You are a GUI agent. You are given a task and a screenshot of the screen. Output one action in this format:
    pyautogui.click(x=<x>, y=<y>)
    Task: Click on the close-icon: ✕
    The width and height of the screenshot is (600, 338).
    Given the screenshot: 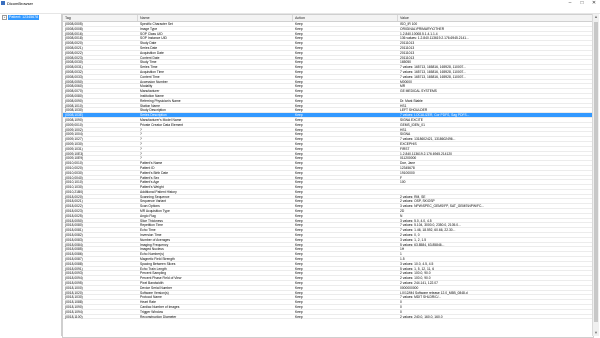 What is the action you would take?
    pyautogui.click(x=594, y=3)
    